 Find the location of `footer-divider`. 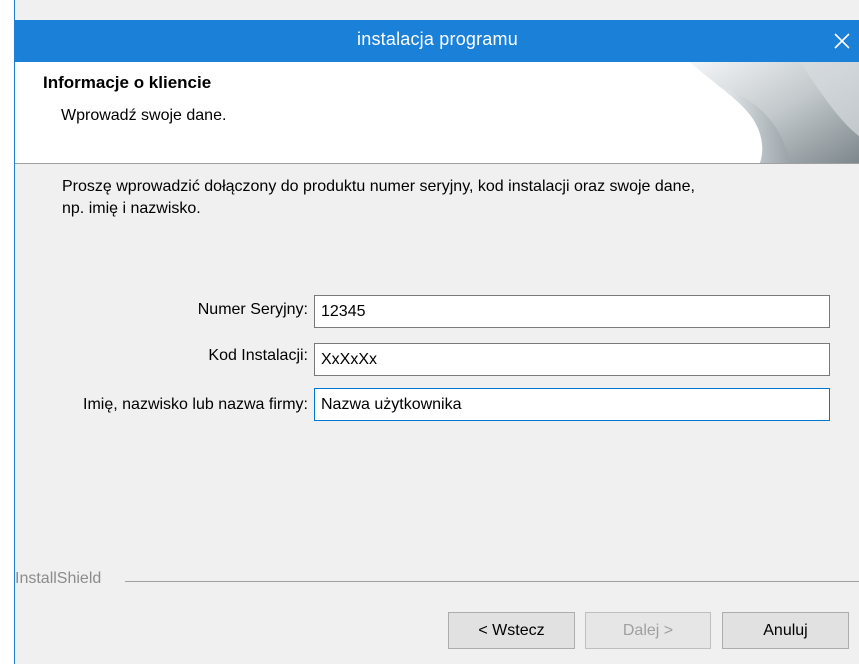

footer-divider is located at coordinates (492, 581).